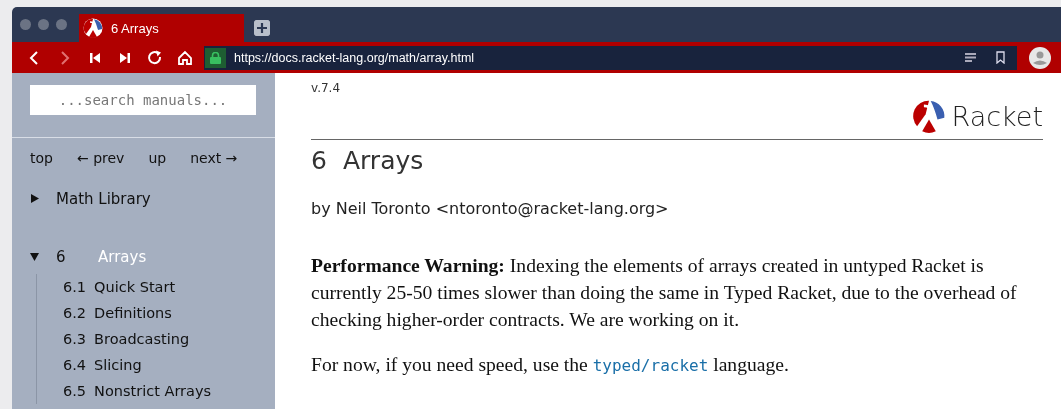  What do you see at coordinates (319, 160) in the screenshot?
I see `heading-number: 6` at bounding box center [319, 160].